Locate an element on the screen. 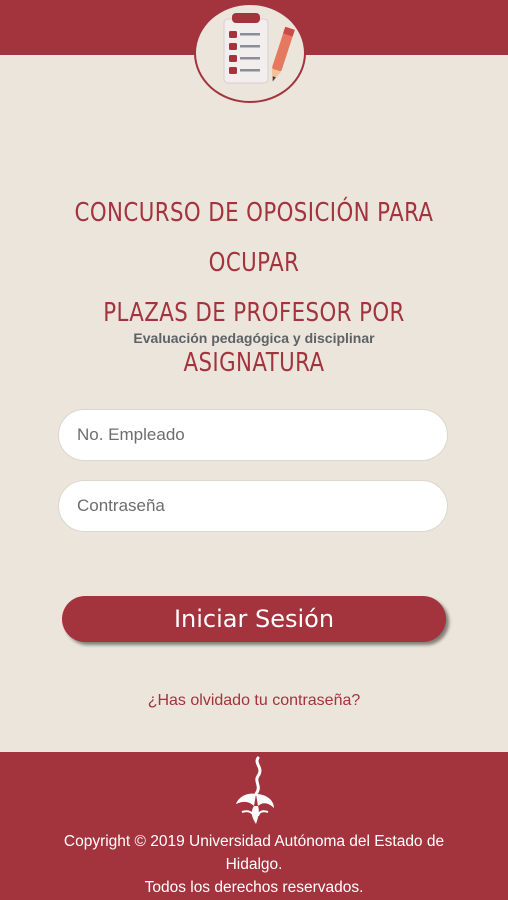  copyright-line-2: Hidalgo. is located at coordinates (254, 864).